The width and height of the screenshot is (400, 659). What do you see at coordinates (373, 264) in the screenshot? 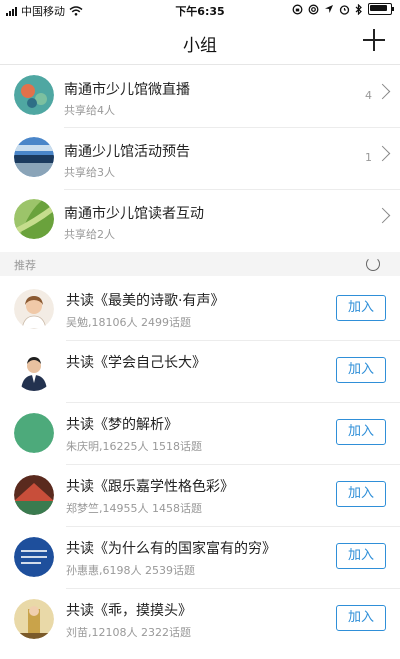
I see `refresh-icon` at bounding box center [373, 264].